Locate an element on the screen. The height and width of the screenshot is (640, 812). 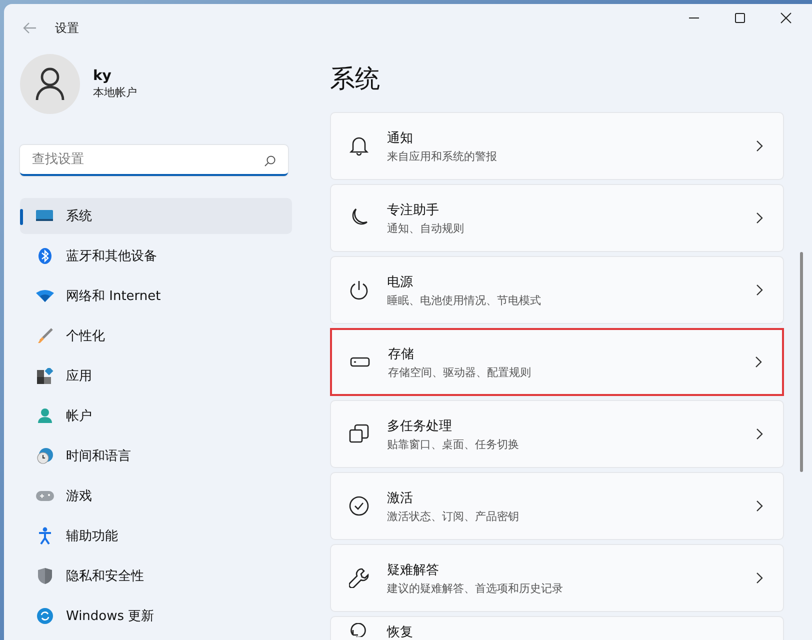
maximize-icon is located at coordinates (740, 18).